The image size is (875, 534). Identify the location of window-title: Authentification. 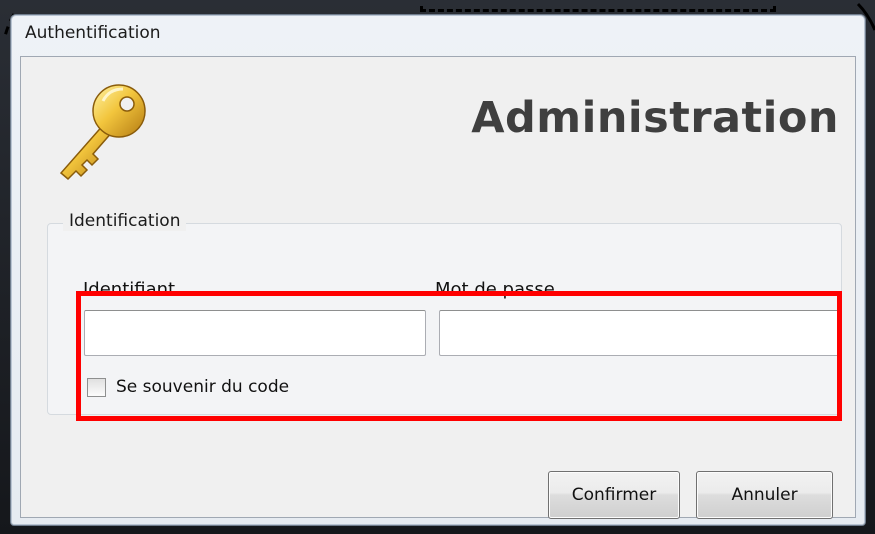
(93, 33).